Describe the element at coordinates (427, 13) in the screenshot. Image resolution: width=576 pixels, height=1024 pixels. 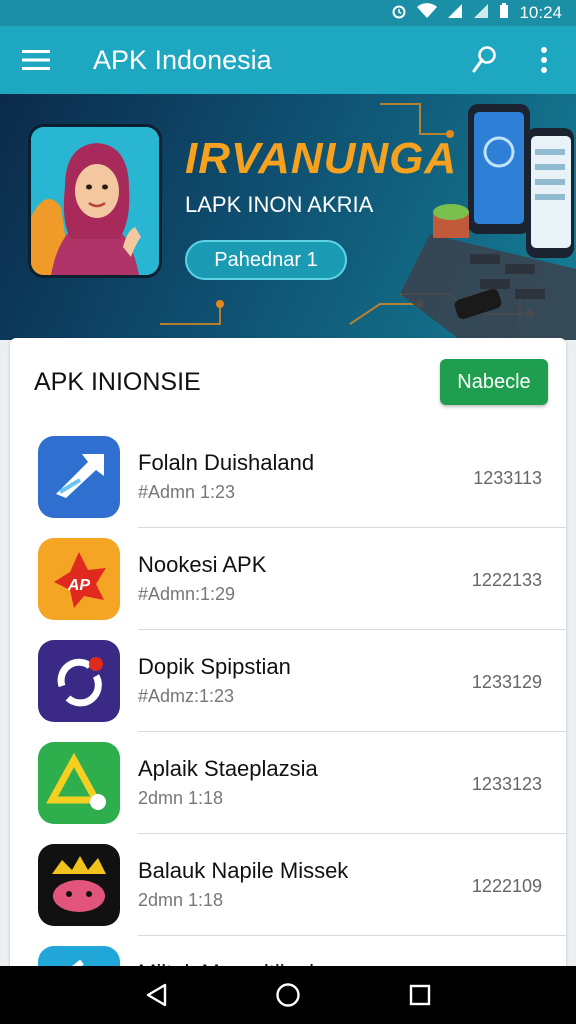
I see `wifi-icon` at that location.